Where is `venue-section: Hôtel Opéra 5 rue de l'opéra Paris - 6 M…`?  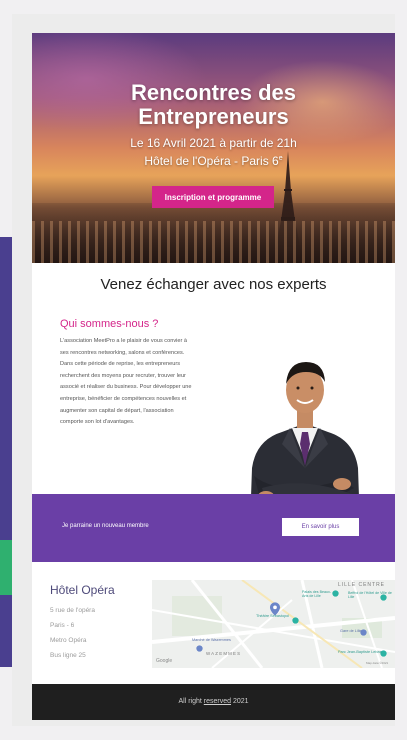
venue-section: Hôtel Opéra 5 rue de l'opéra Paris - 6 M… is located at coordinates (213, 623).